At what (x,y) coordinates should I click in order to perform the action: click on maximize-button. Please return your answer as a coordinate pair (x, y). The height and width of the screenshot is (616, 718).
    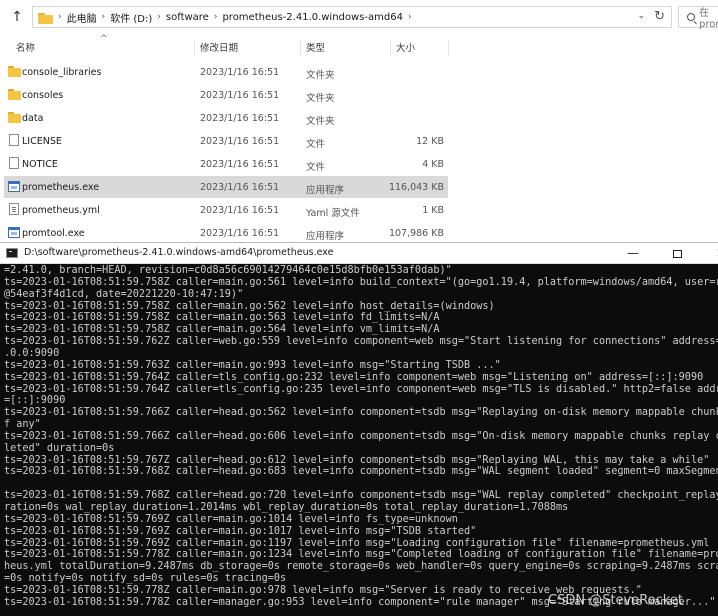
    Looking at the image, I should click on (677, 253).